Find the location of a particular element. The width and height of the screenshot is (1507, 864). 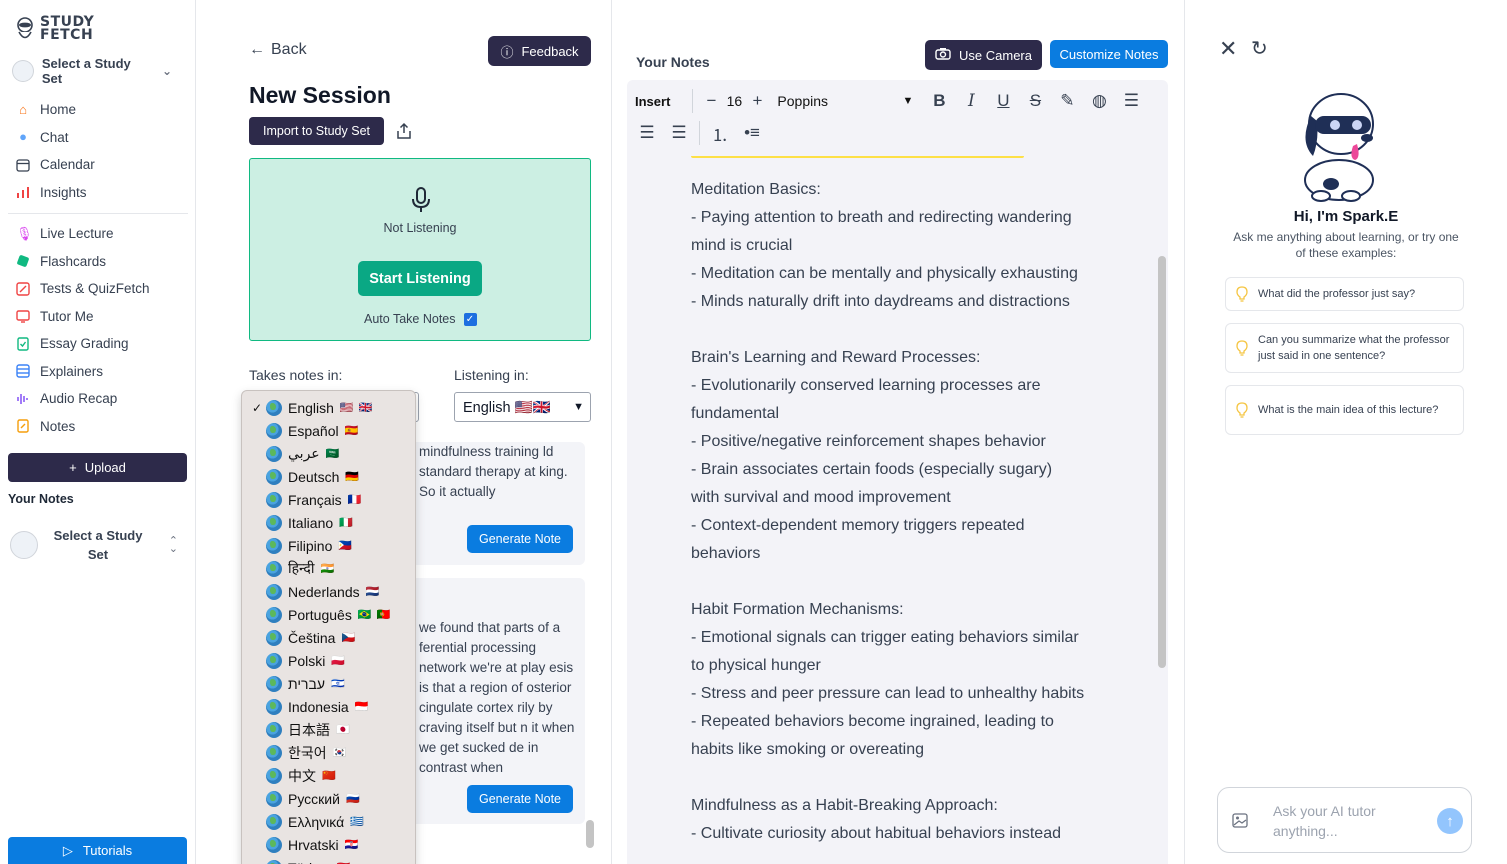

study-set-card-avatar is located at coordinates (24, 545).